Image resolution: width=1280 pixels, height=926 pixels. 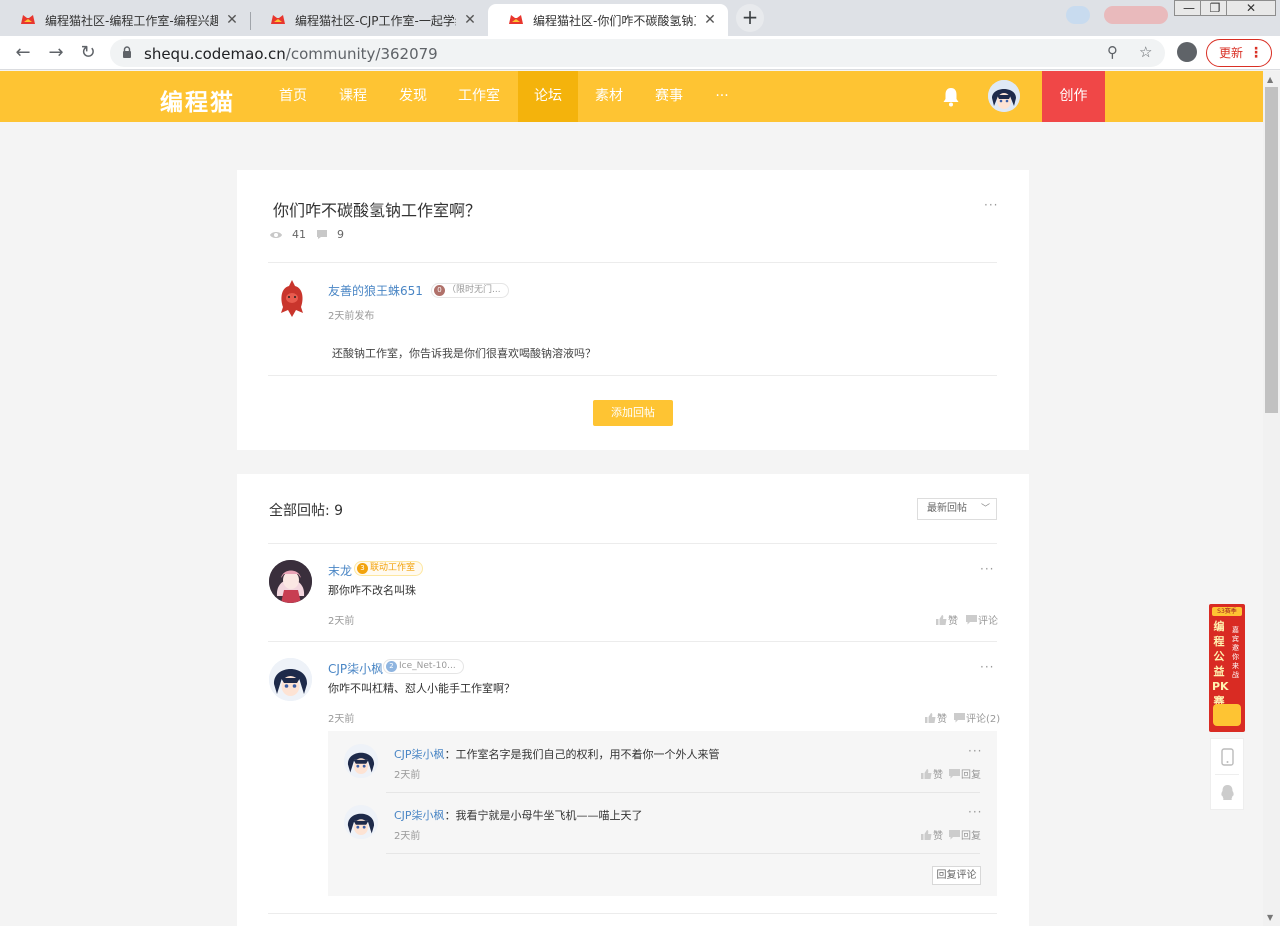 What do you see at coordinates (341, 621) in the screenshot?
I see `reply-time: 2天前` at bounding box center [341, 621].